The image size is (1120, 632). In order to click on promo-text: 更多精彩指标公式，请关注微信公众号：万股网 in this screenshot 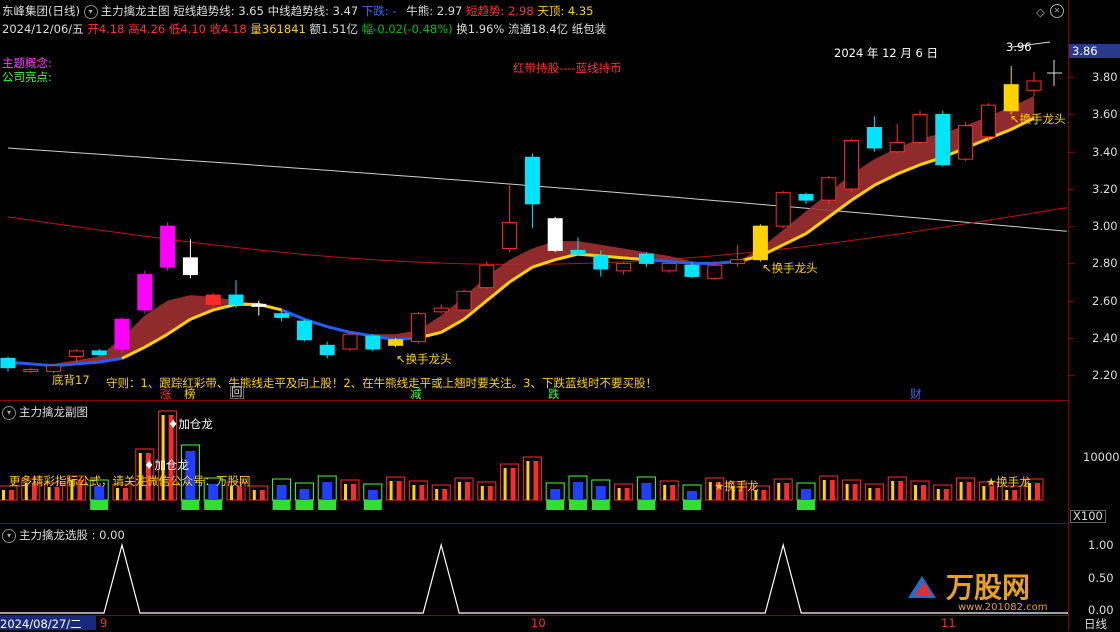, I will do `click(130, 481)`.